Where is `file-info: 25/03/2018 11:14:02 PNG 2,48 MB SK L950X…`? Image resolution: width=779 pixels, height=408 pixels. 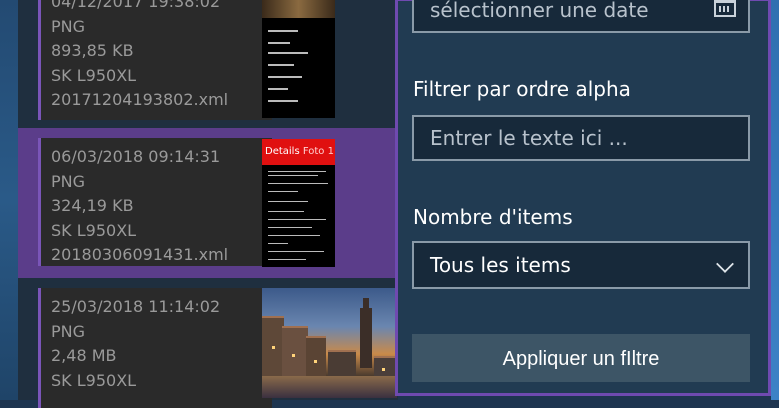 file-info: 25/03/2018 11:14:02 PNG 2,48 MB SK L950X… is located at coordinates (155, 348).